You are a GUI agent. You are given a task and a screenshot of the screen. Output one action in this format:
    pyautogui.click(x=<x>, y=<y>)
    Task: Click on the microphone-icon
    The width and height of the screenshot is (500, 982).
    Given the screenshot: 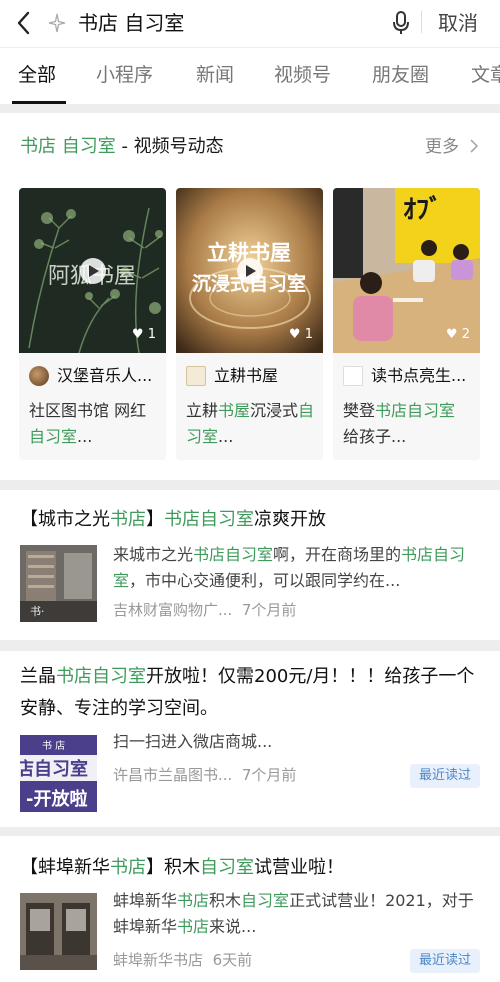 What is the action you would take?
    pyautogui.click(x=401, y=23)
    